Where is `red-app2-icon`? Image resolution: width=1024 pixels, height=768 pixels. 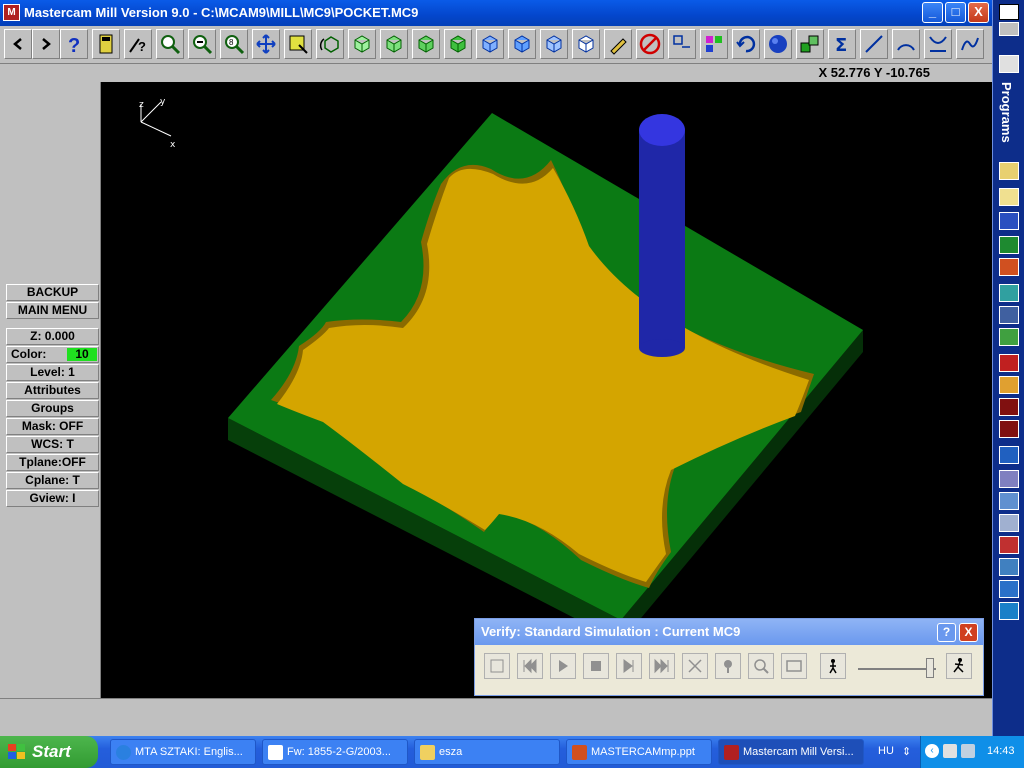 red-app2-icon is located at coordinates (1009, 429).